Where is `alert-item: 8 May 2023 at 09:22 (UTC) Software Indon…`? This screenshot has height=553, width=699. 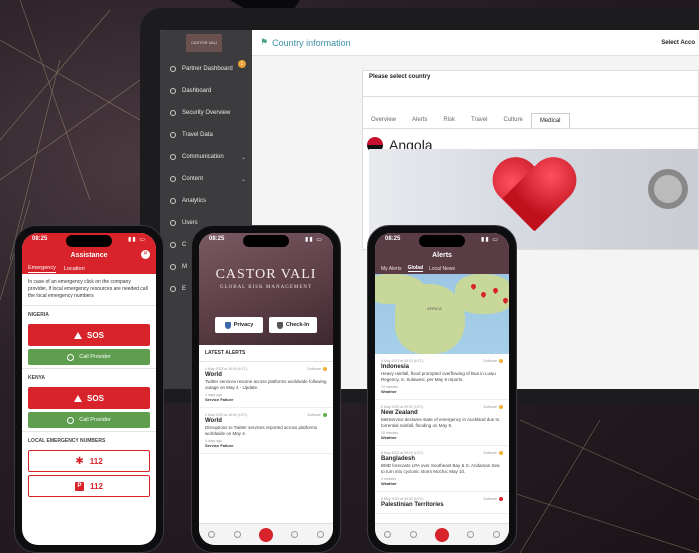
alert-item: 8 May 2023 at 09:22 (UTC) Software Indon… is located at coordinates (442, 377).